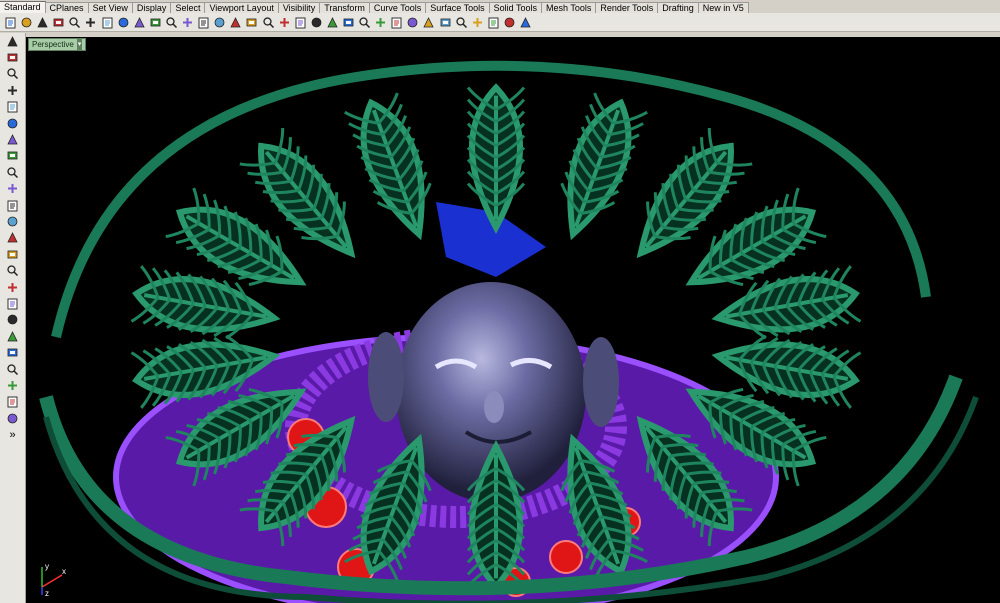 This screenshot has width=1000, height=603. Describe the element at coordinates (12, 139) in the screenshot. I see `ellipse-icon` at that location.